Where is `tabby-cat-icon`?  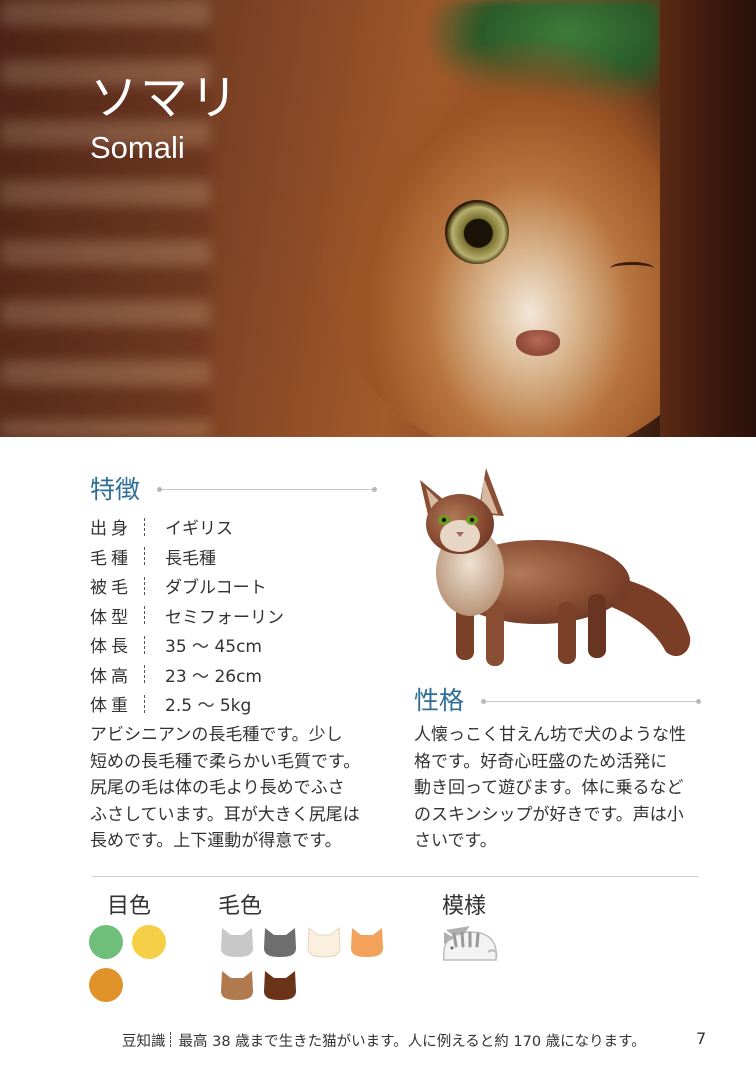
tabby-cat-icon is located at coordinates (470, 943).